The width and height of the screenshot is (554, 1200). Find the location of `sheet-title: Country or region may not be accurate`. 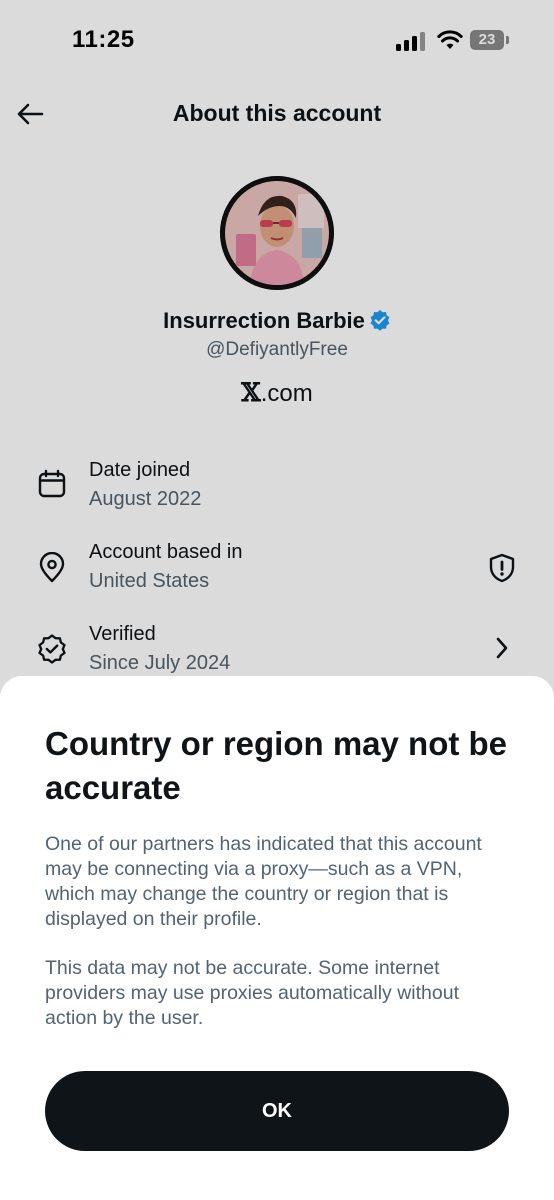

sheet-title: Country or region may not be accurate is located at coordinates (276, 765).